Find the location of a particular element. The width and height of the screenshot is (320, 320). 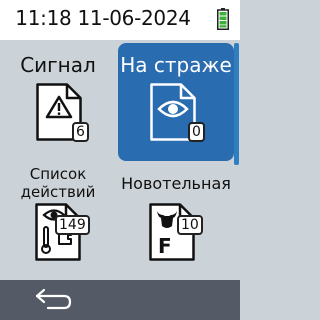

datetime-text: 11:18 11-06-2024 is located at coordinates (103, 18).